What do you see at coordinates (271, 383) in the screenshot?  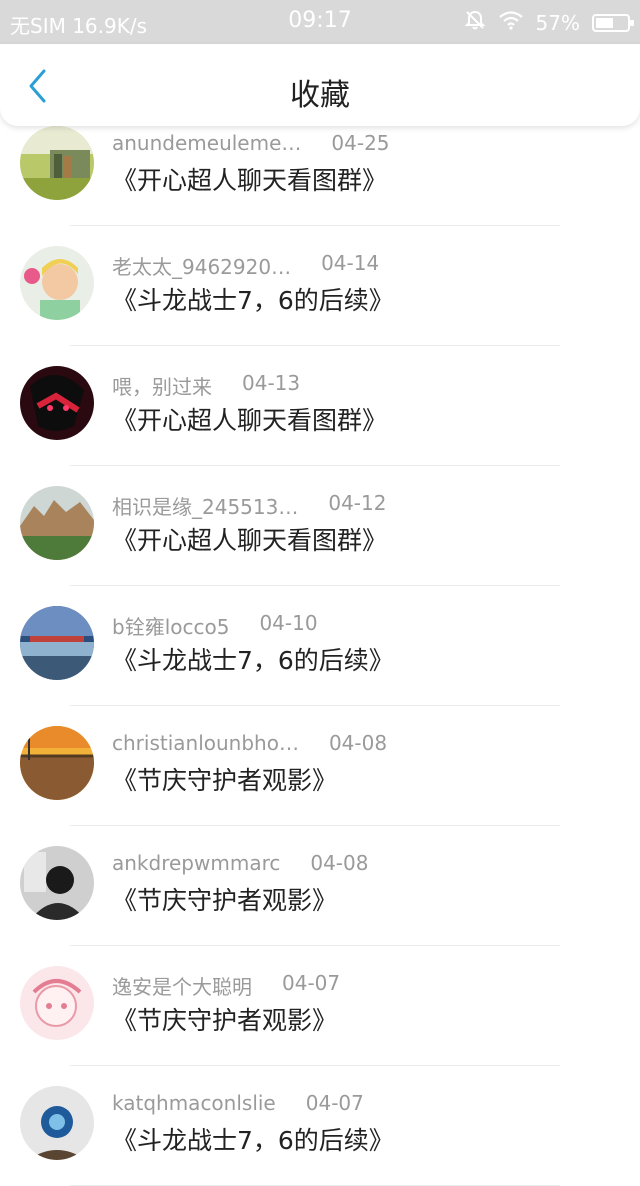 I see `date-label: 04-13` at bounding box center [271, 383].